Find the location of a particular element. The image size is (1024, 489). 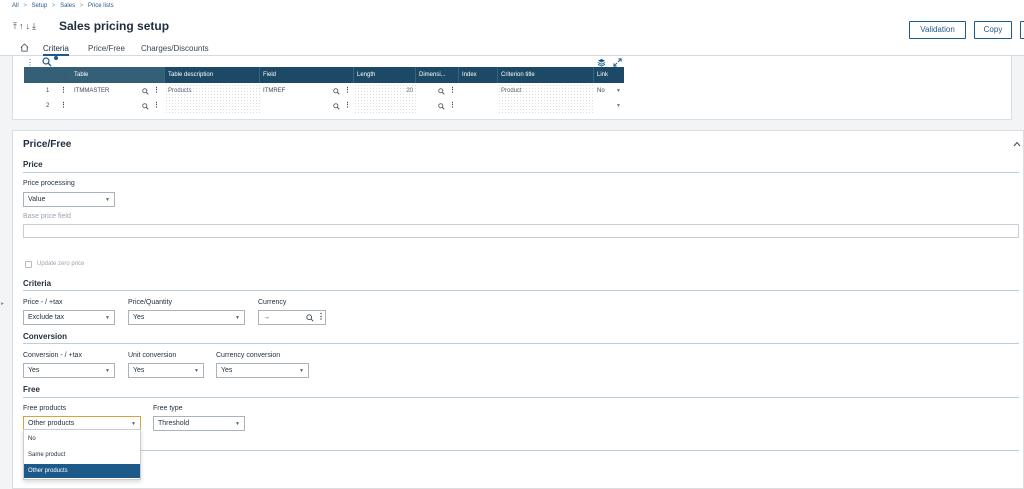

chevron-up-icon is located at coordinates (1017, 144).